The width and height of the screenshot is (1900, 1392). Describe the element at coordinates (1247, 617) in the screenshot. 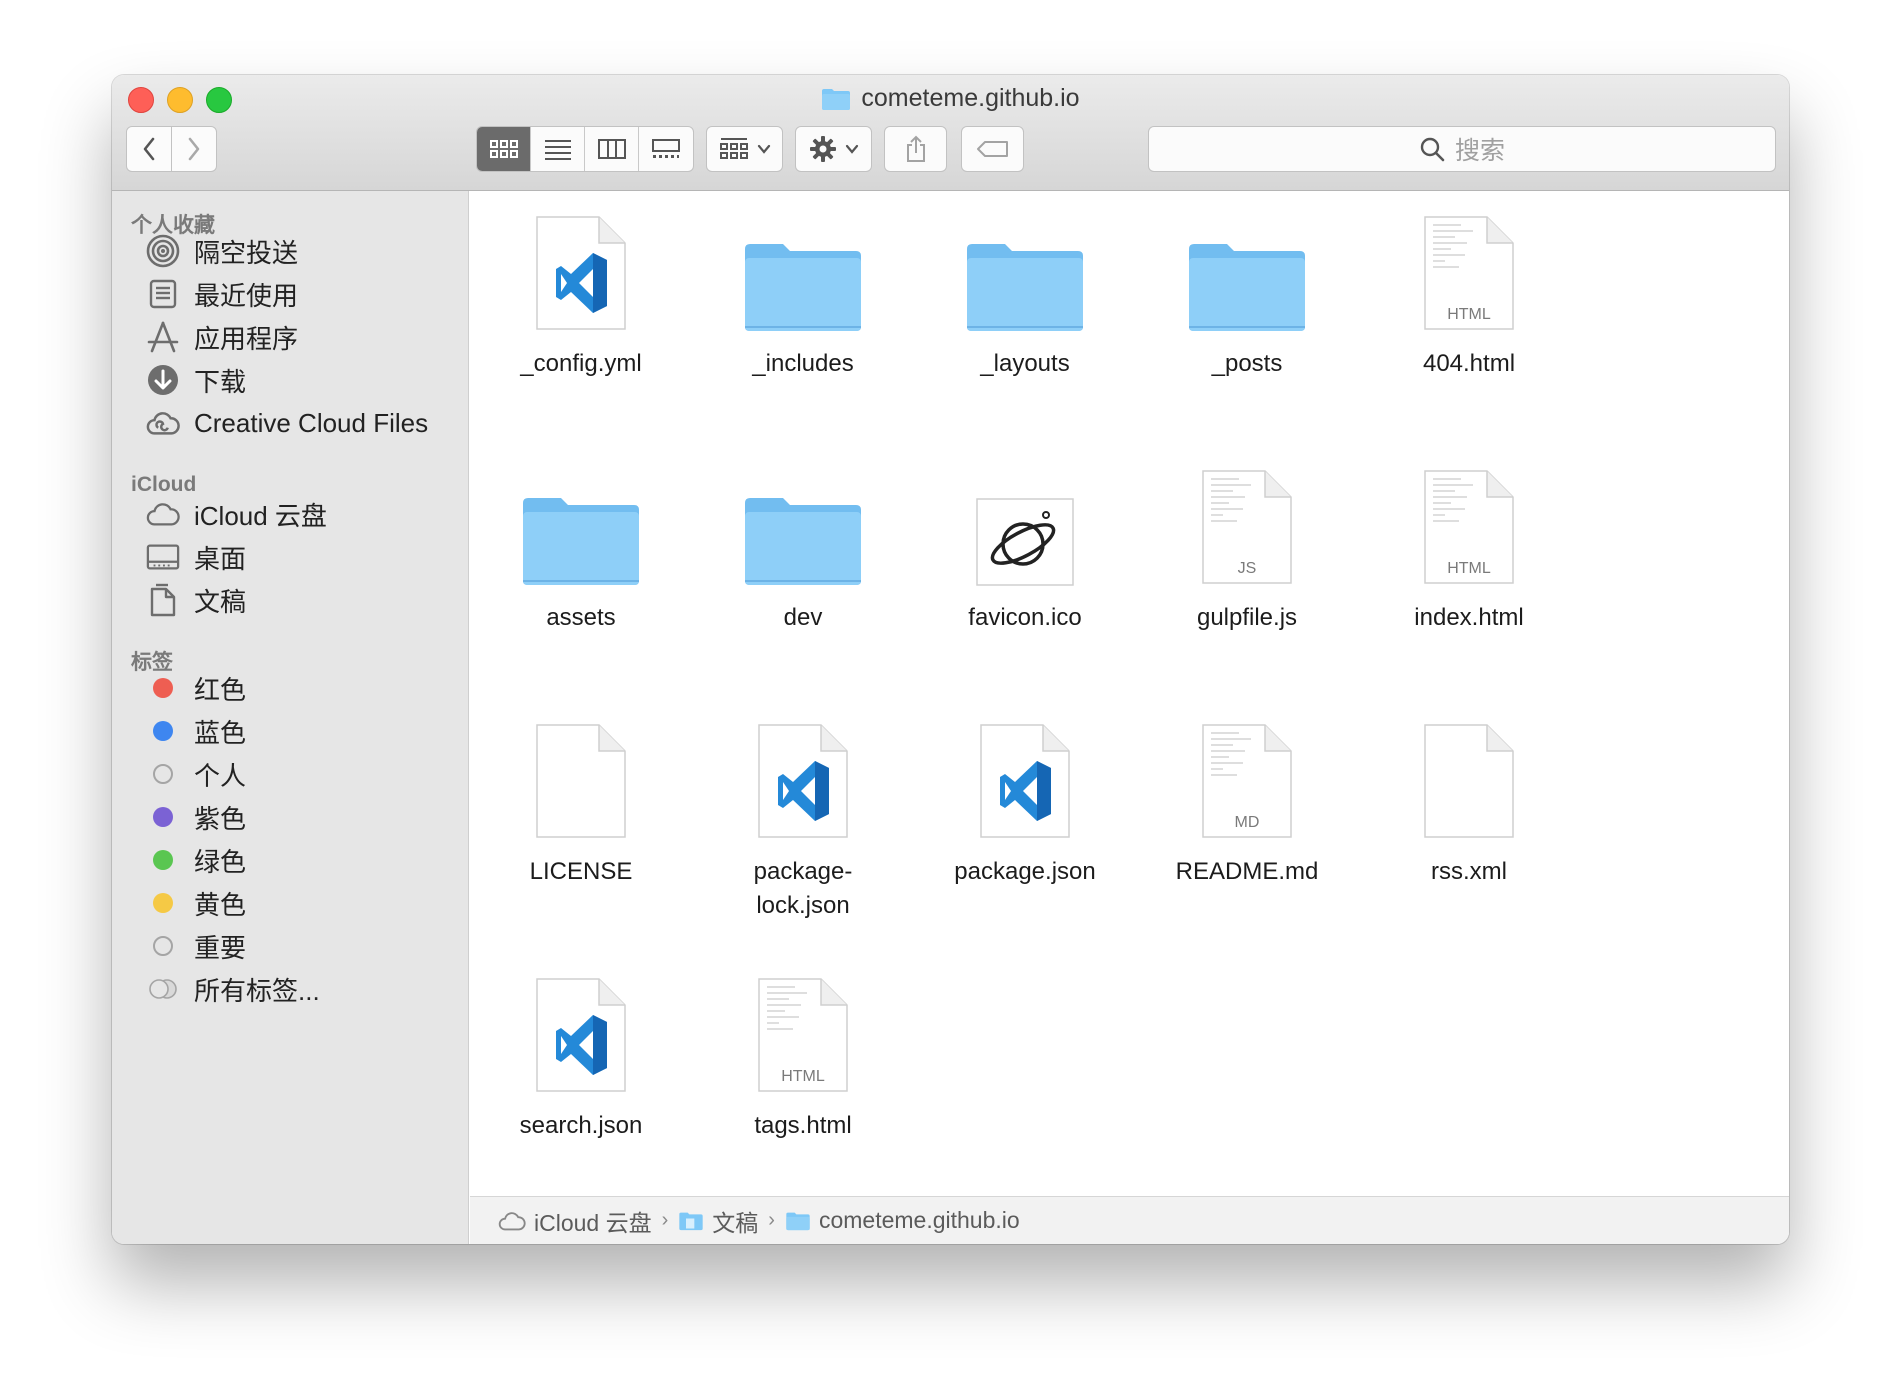

I see `file-name: gulpfile.js` at that location.